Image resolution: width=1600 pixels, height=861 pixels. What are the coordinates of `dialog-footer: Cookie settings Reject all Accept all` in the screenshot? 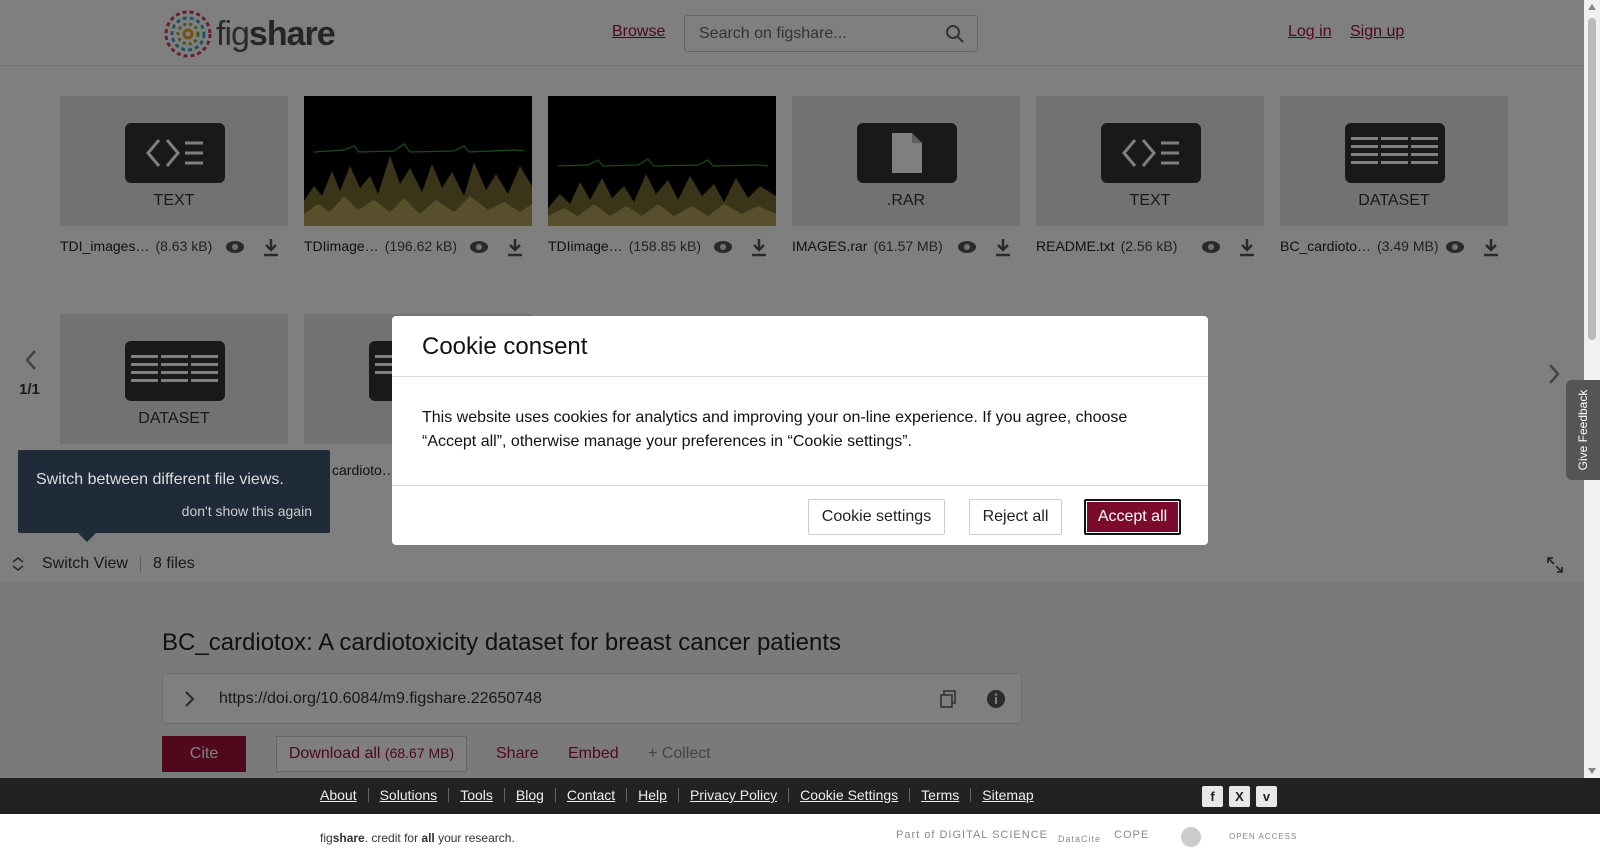 It's located at (800, 515).